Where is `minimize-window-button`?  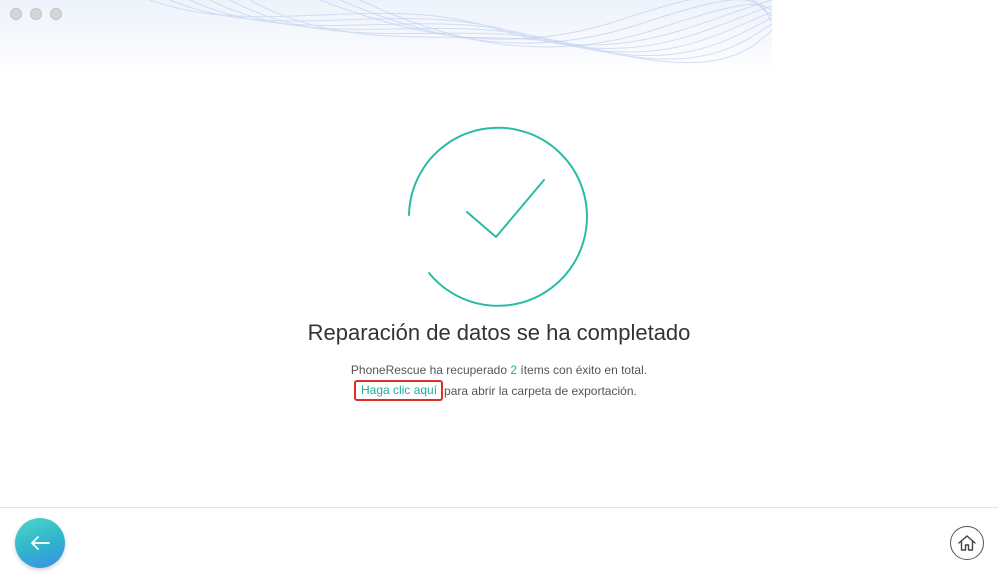 minimize-window-button is located at coordinates (36, 14).